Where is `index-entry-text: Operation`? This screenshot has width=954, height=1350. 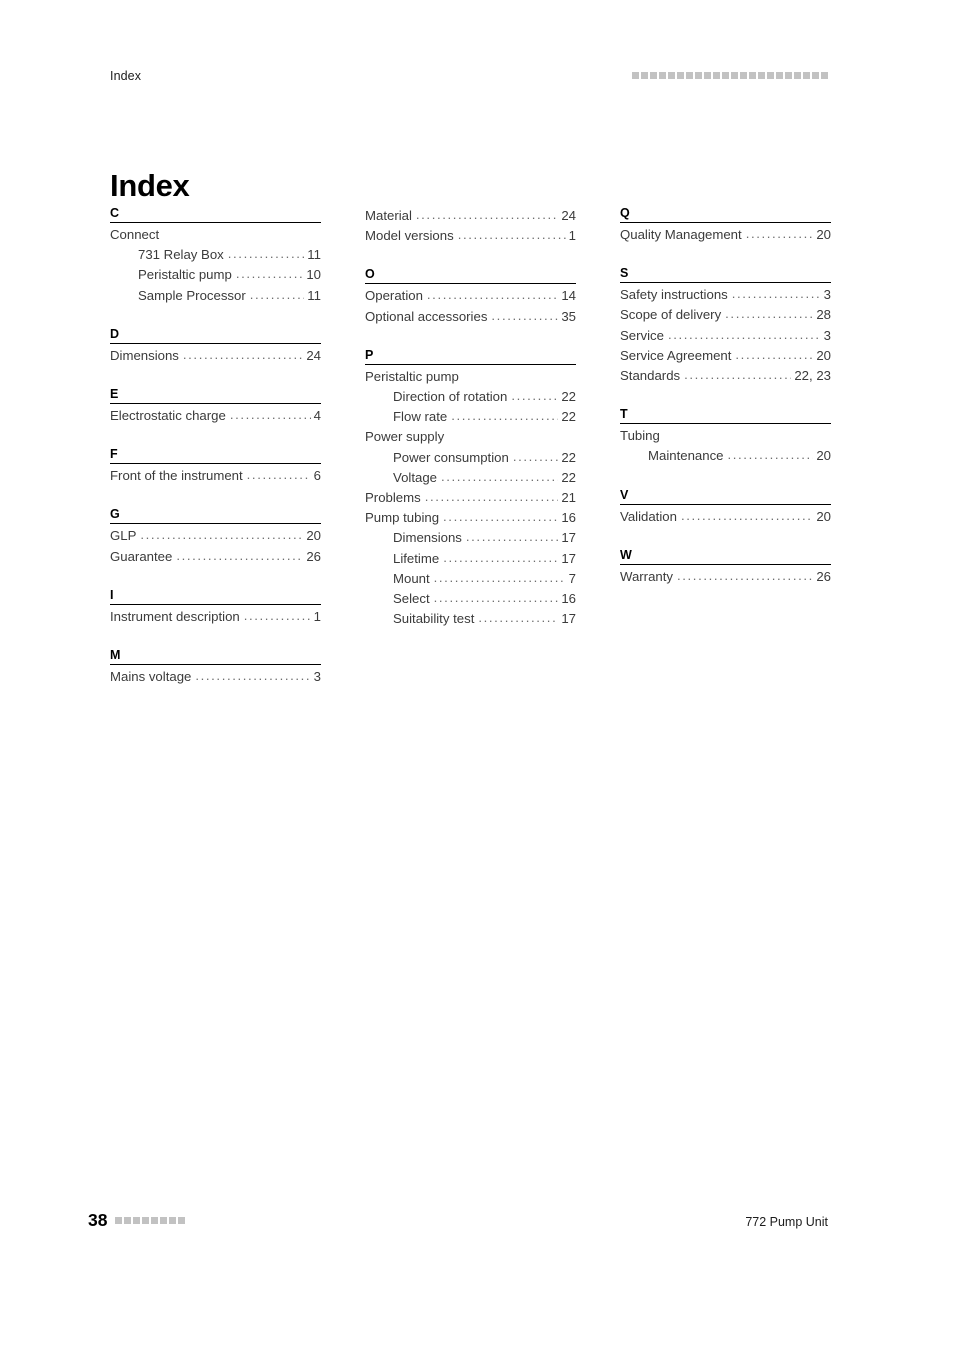
index-entry-text: Operation is located at coordinates (394, 296).